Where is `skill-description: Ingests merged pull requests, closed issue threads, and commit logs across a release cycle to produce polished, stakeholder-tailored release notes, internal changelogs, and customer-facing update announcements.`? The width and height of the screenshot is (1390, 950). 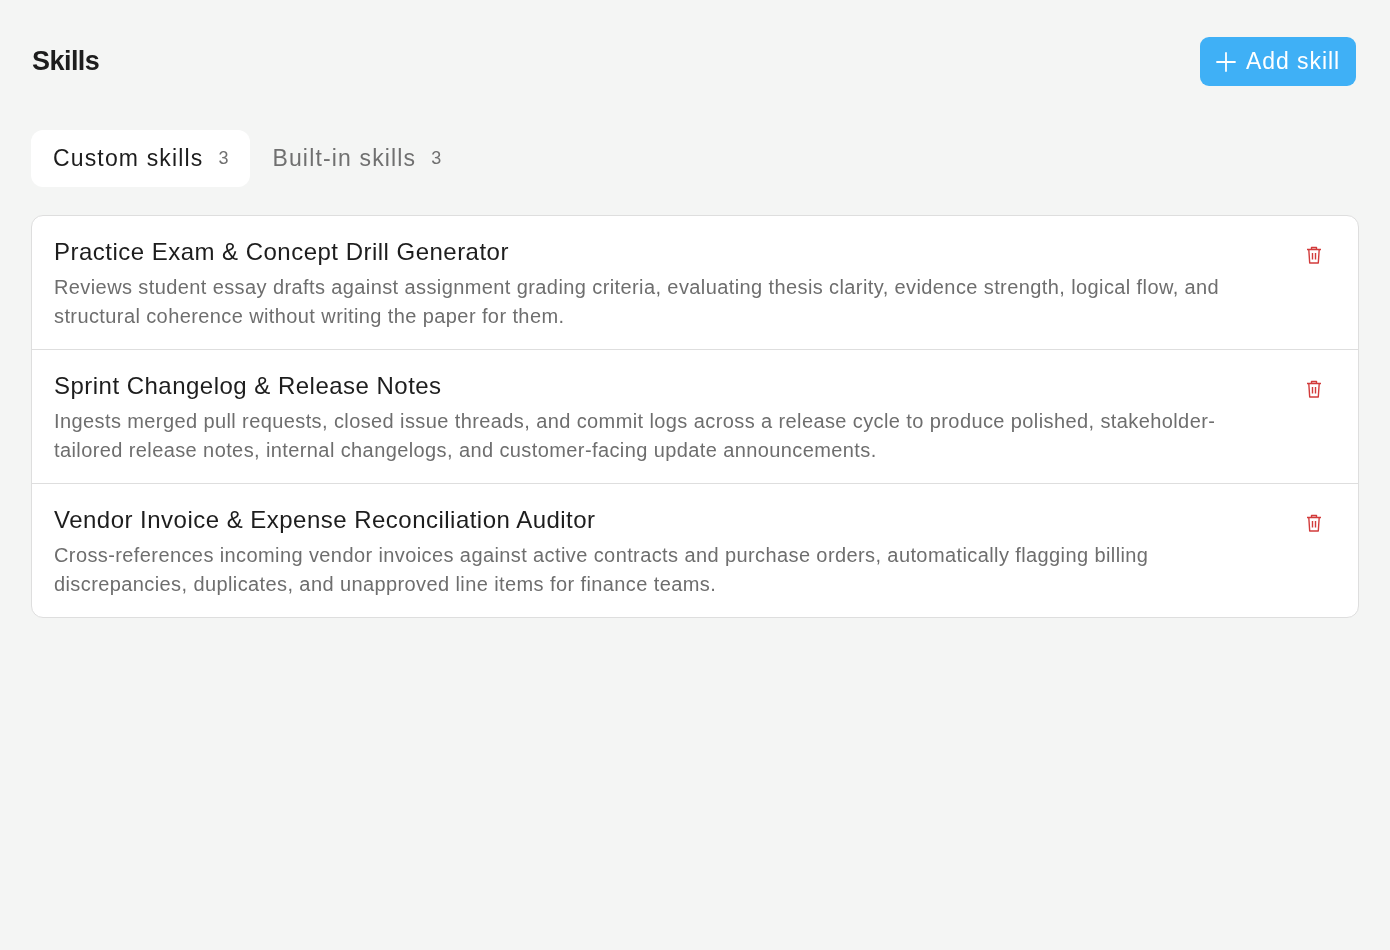 skill-description: Ingests merged pull requests, closed issue threads, and commit logs across a release cycle to produce polished, stakeholder-tailored release notes, internal changelogs, and customer-facing update announcements. is located at coordinates (635, 436).